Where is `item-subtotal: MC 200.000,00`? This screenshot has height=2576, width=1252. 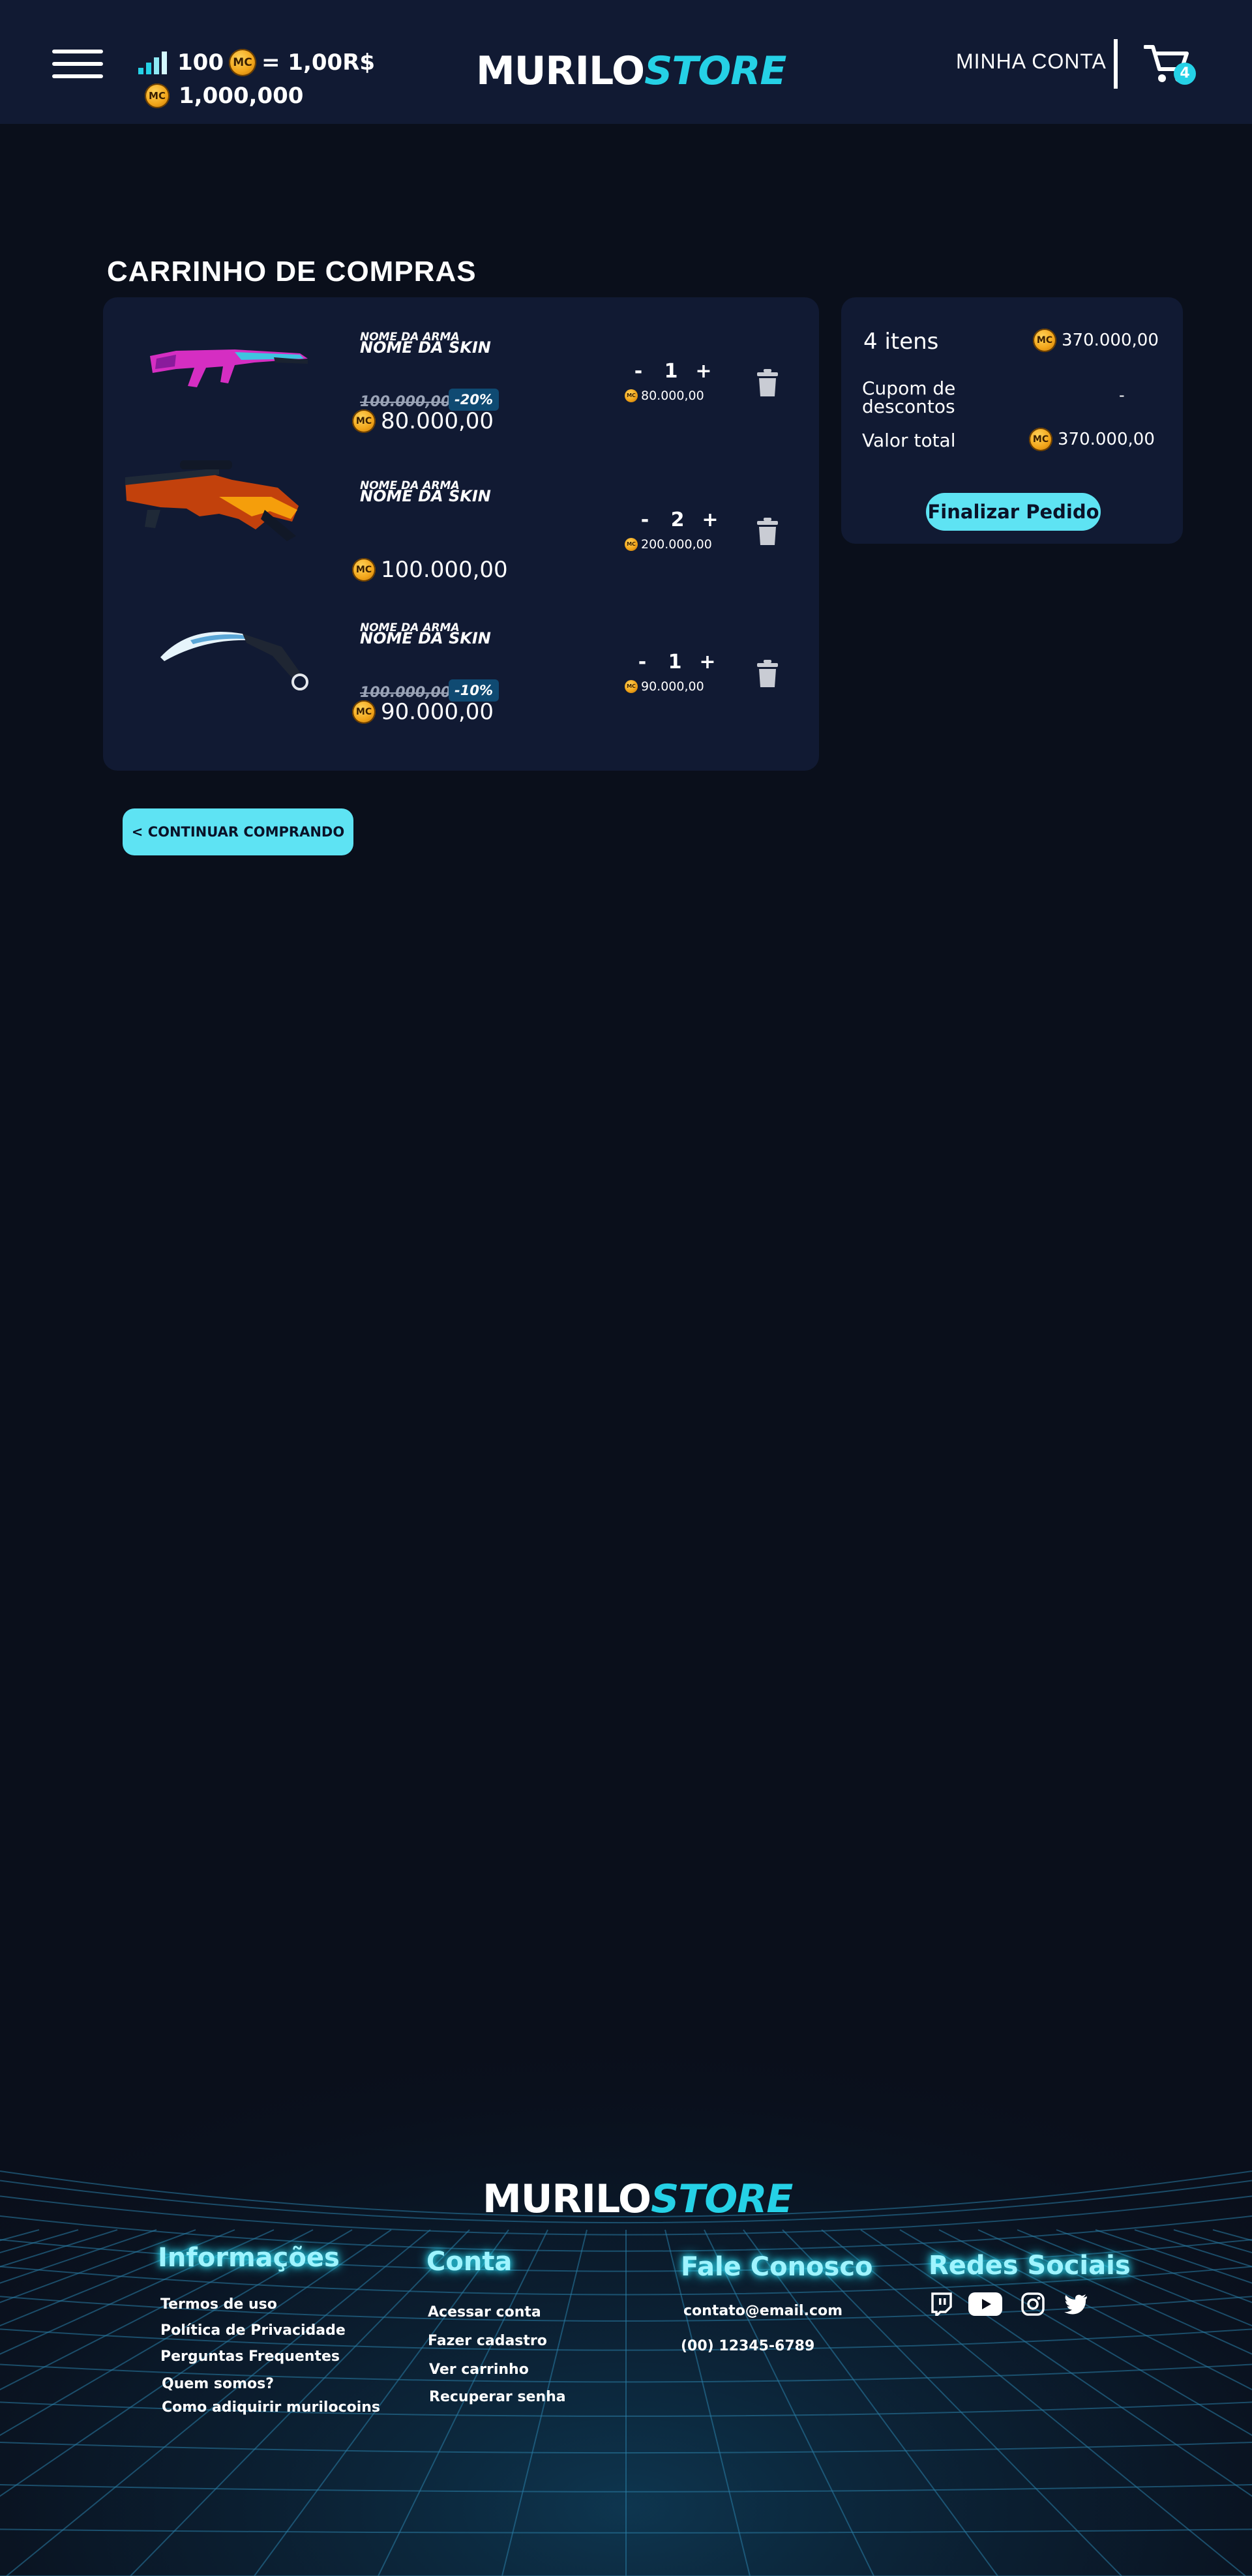
item-subtotal: MC 200.000,00 is located at coordinates (668, 544).